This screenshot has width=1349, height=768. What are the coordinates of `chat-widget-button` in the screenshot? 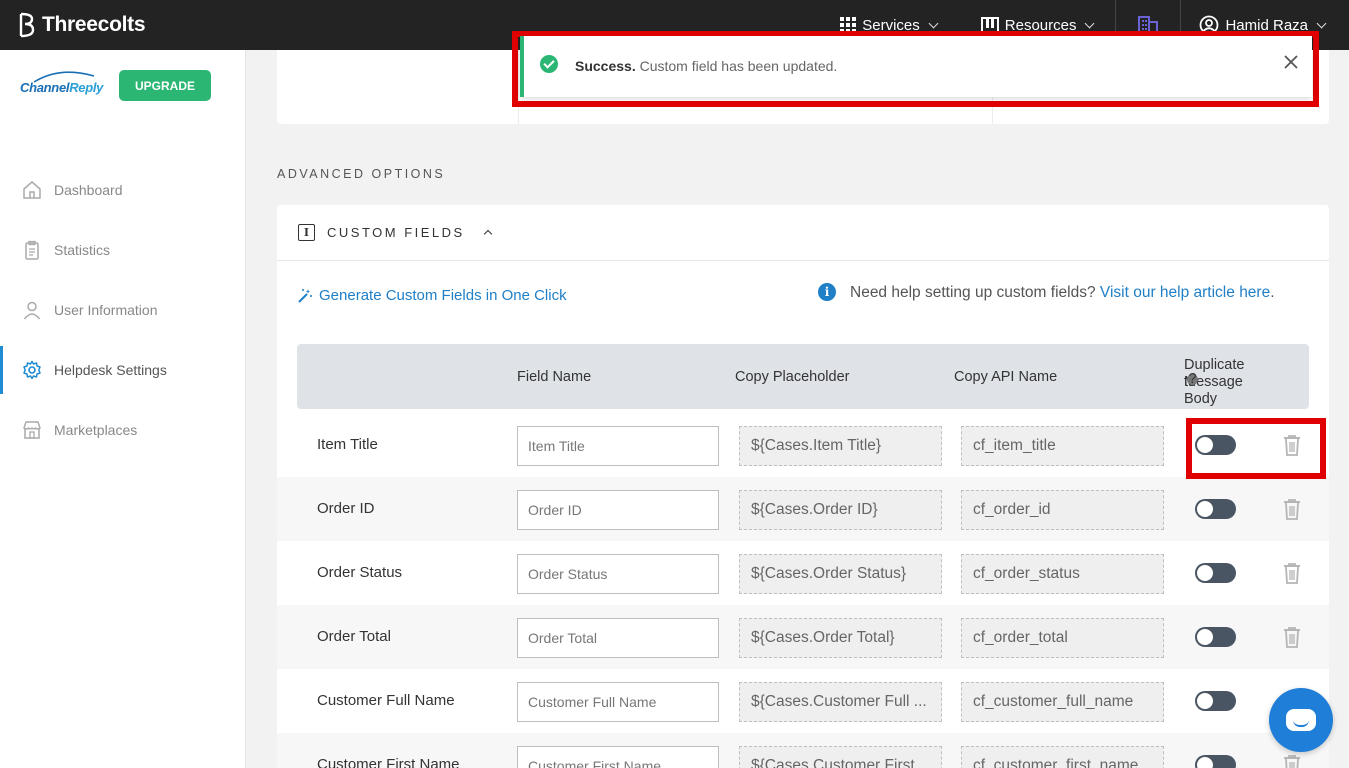 It's located at (1301, 720).